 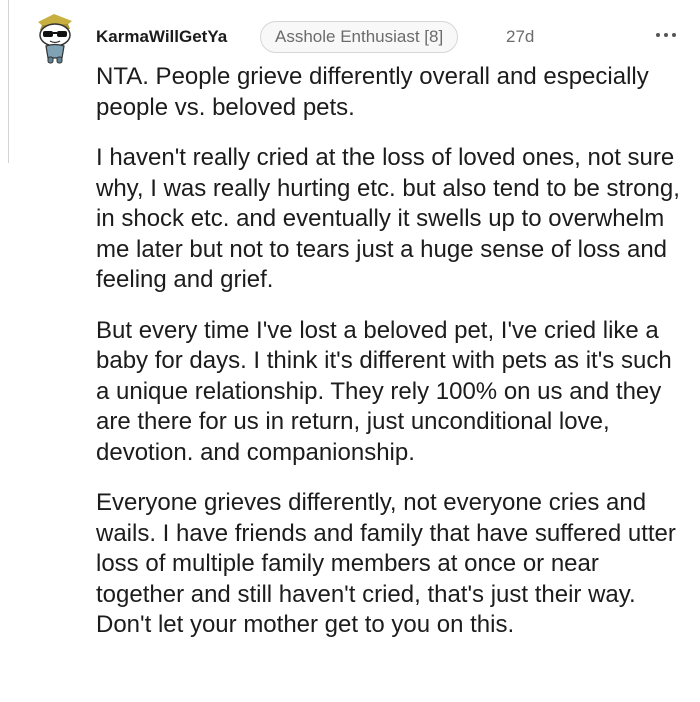 I want to click on thread-line, so click(x=8, y=81).